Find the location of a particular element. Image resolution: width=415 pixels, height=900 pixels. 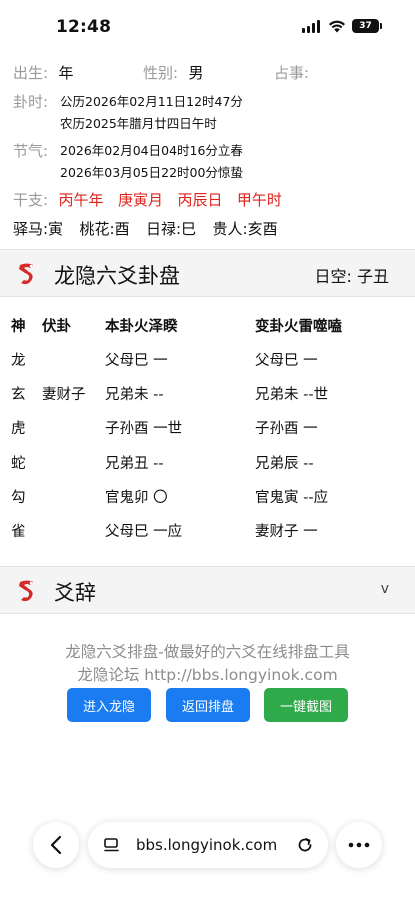

solar-term-1: 2026年02月04日04时16分立春 is located at coordinates (151, 150).